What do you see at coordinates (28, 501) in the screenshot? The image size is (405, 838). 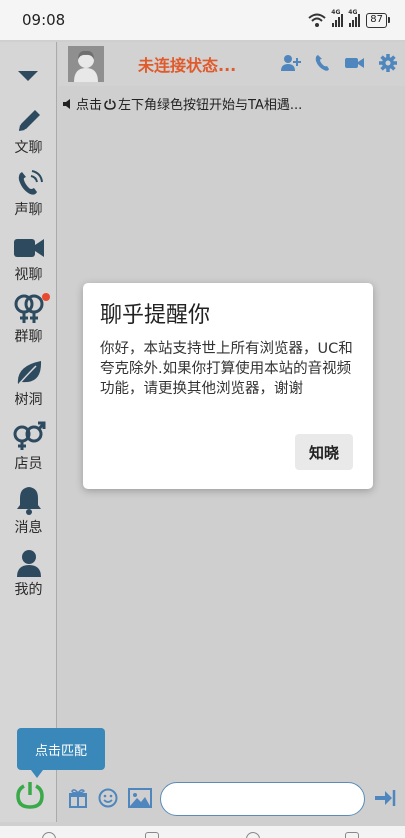 I see `bell-icon` at bounding box center [28, 501].